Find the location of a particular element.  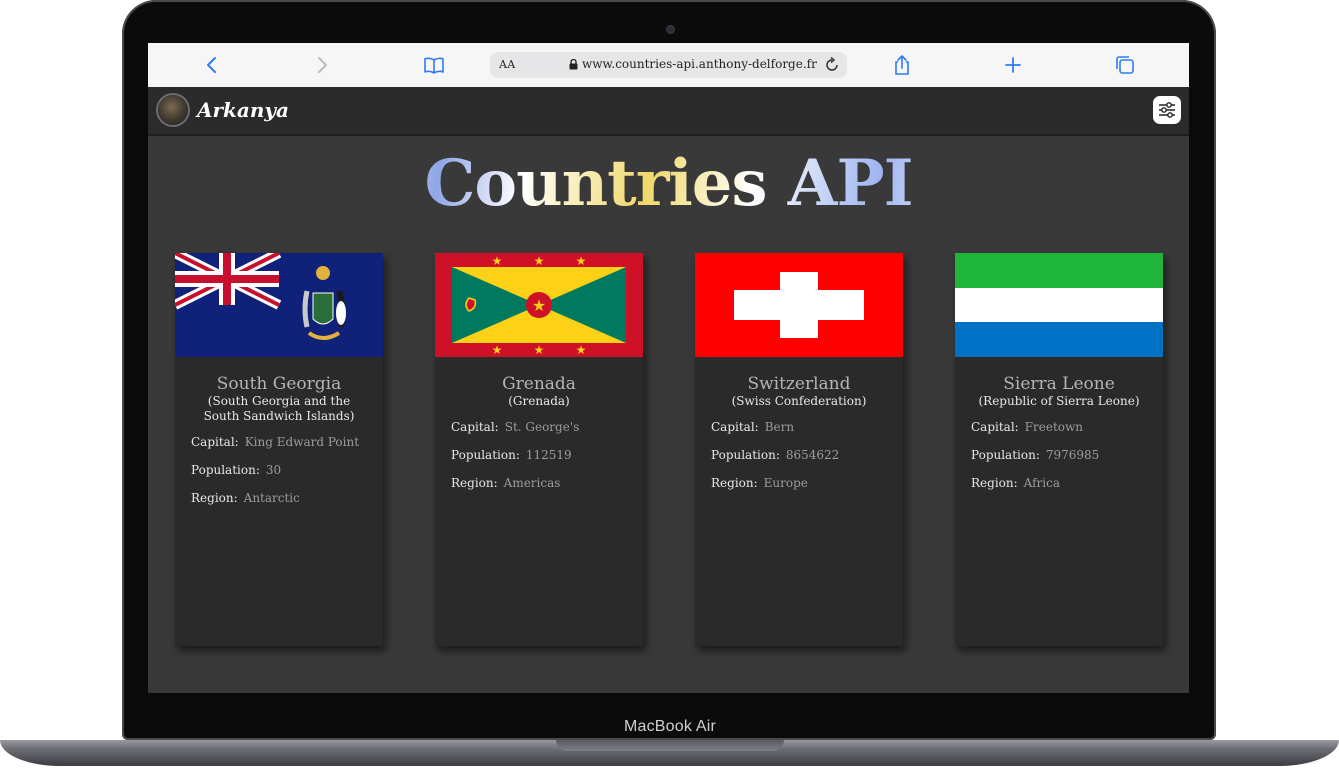

official-name: (Grenada) is located at coordinates (539, 401).